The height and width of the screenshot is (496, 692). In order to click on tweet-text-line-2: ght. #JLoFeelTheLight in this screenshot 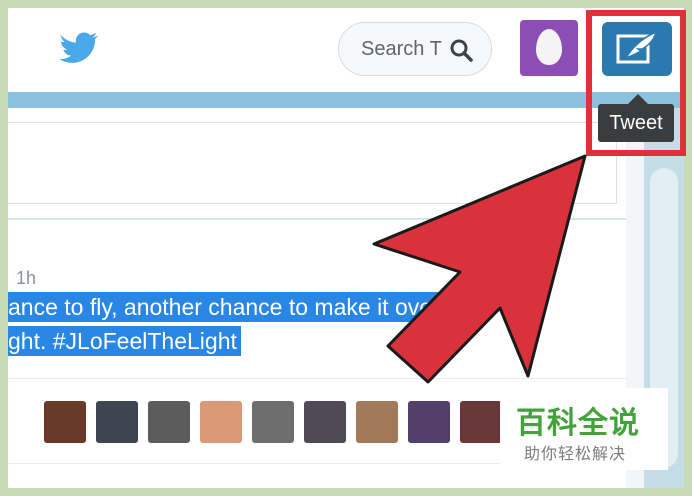, I will do `click(124, 341)`.